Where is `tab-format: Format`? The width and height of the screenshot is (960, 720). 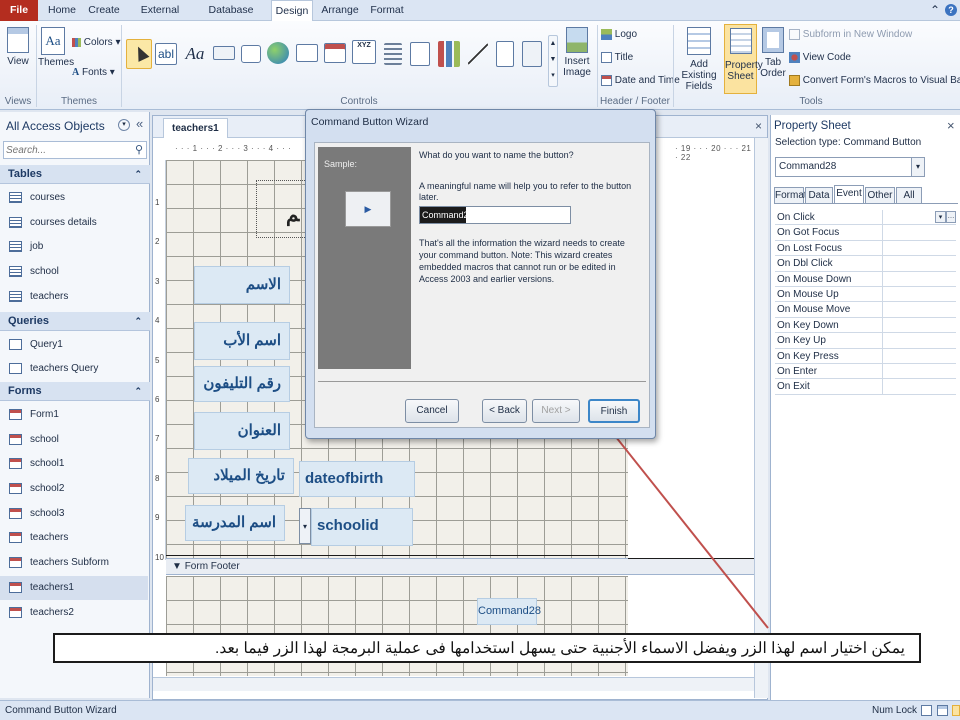 tab-format: Format is located at coordinates (387, 10).